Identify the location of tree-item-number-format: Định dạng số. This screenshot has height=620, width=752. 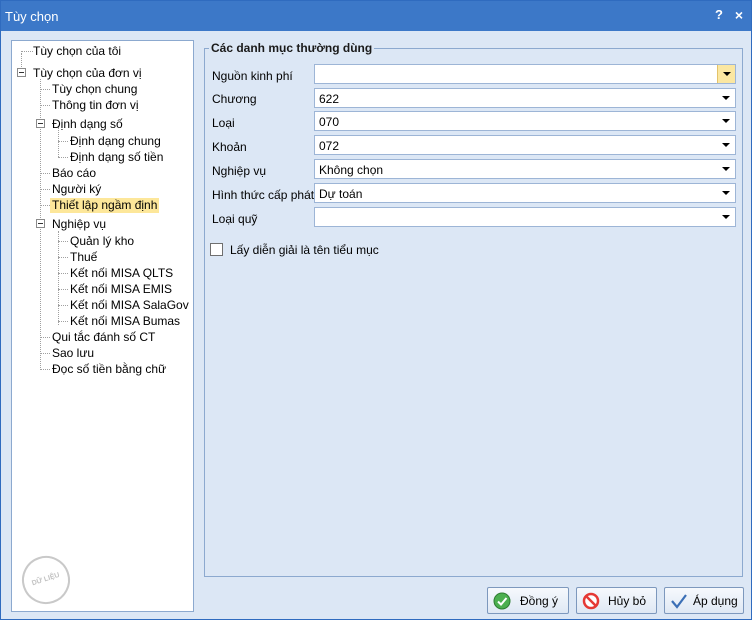
(87, 124).